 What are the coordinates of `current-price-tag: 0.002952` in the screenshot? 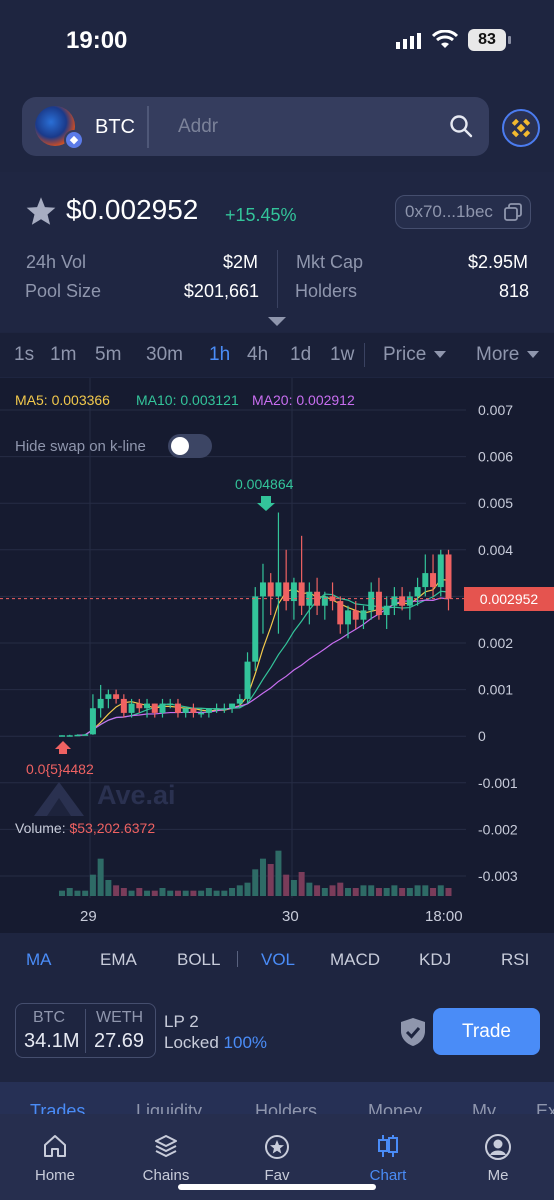 It's located at (509, 599).